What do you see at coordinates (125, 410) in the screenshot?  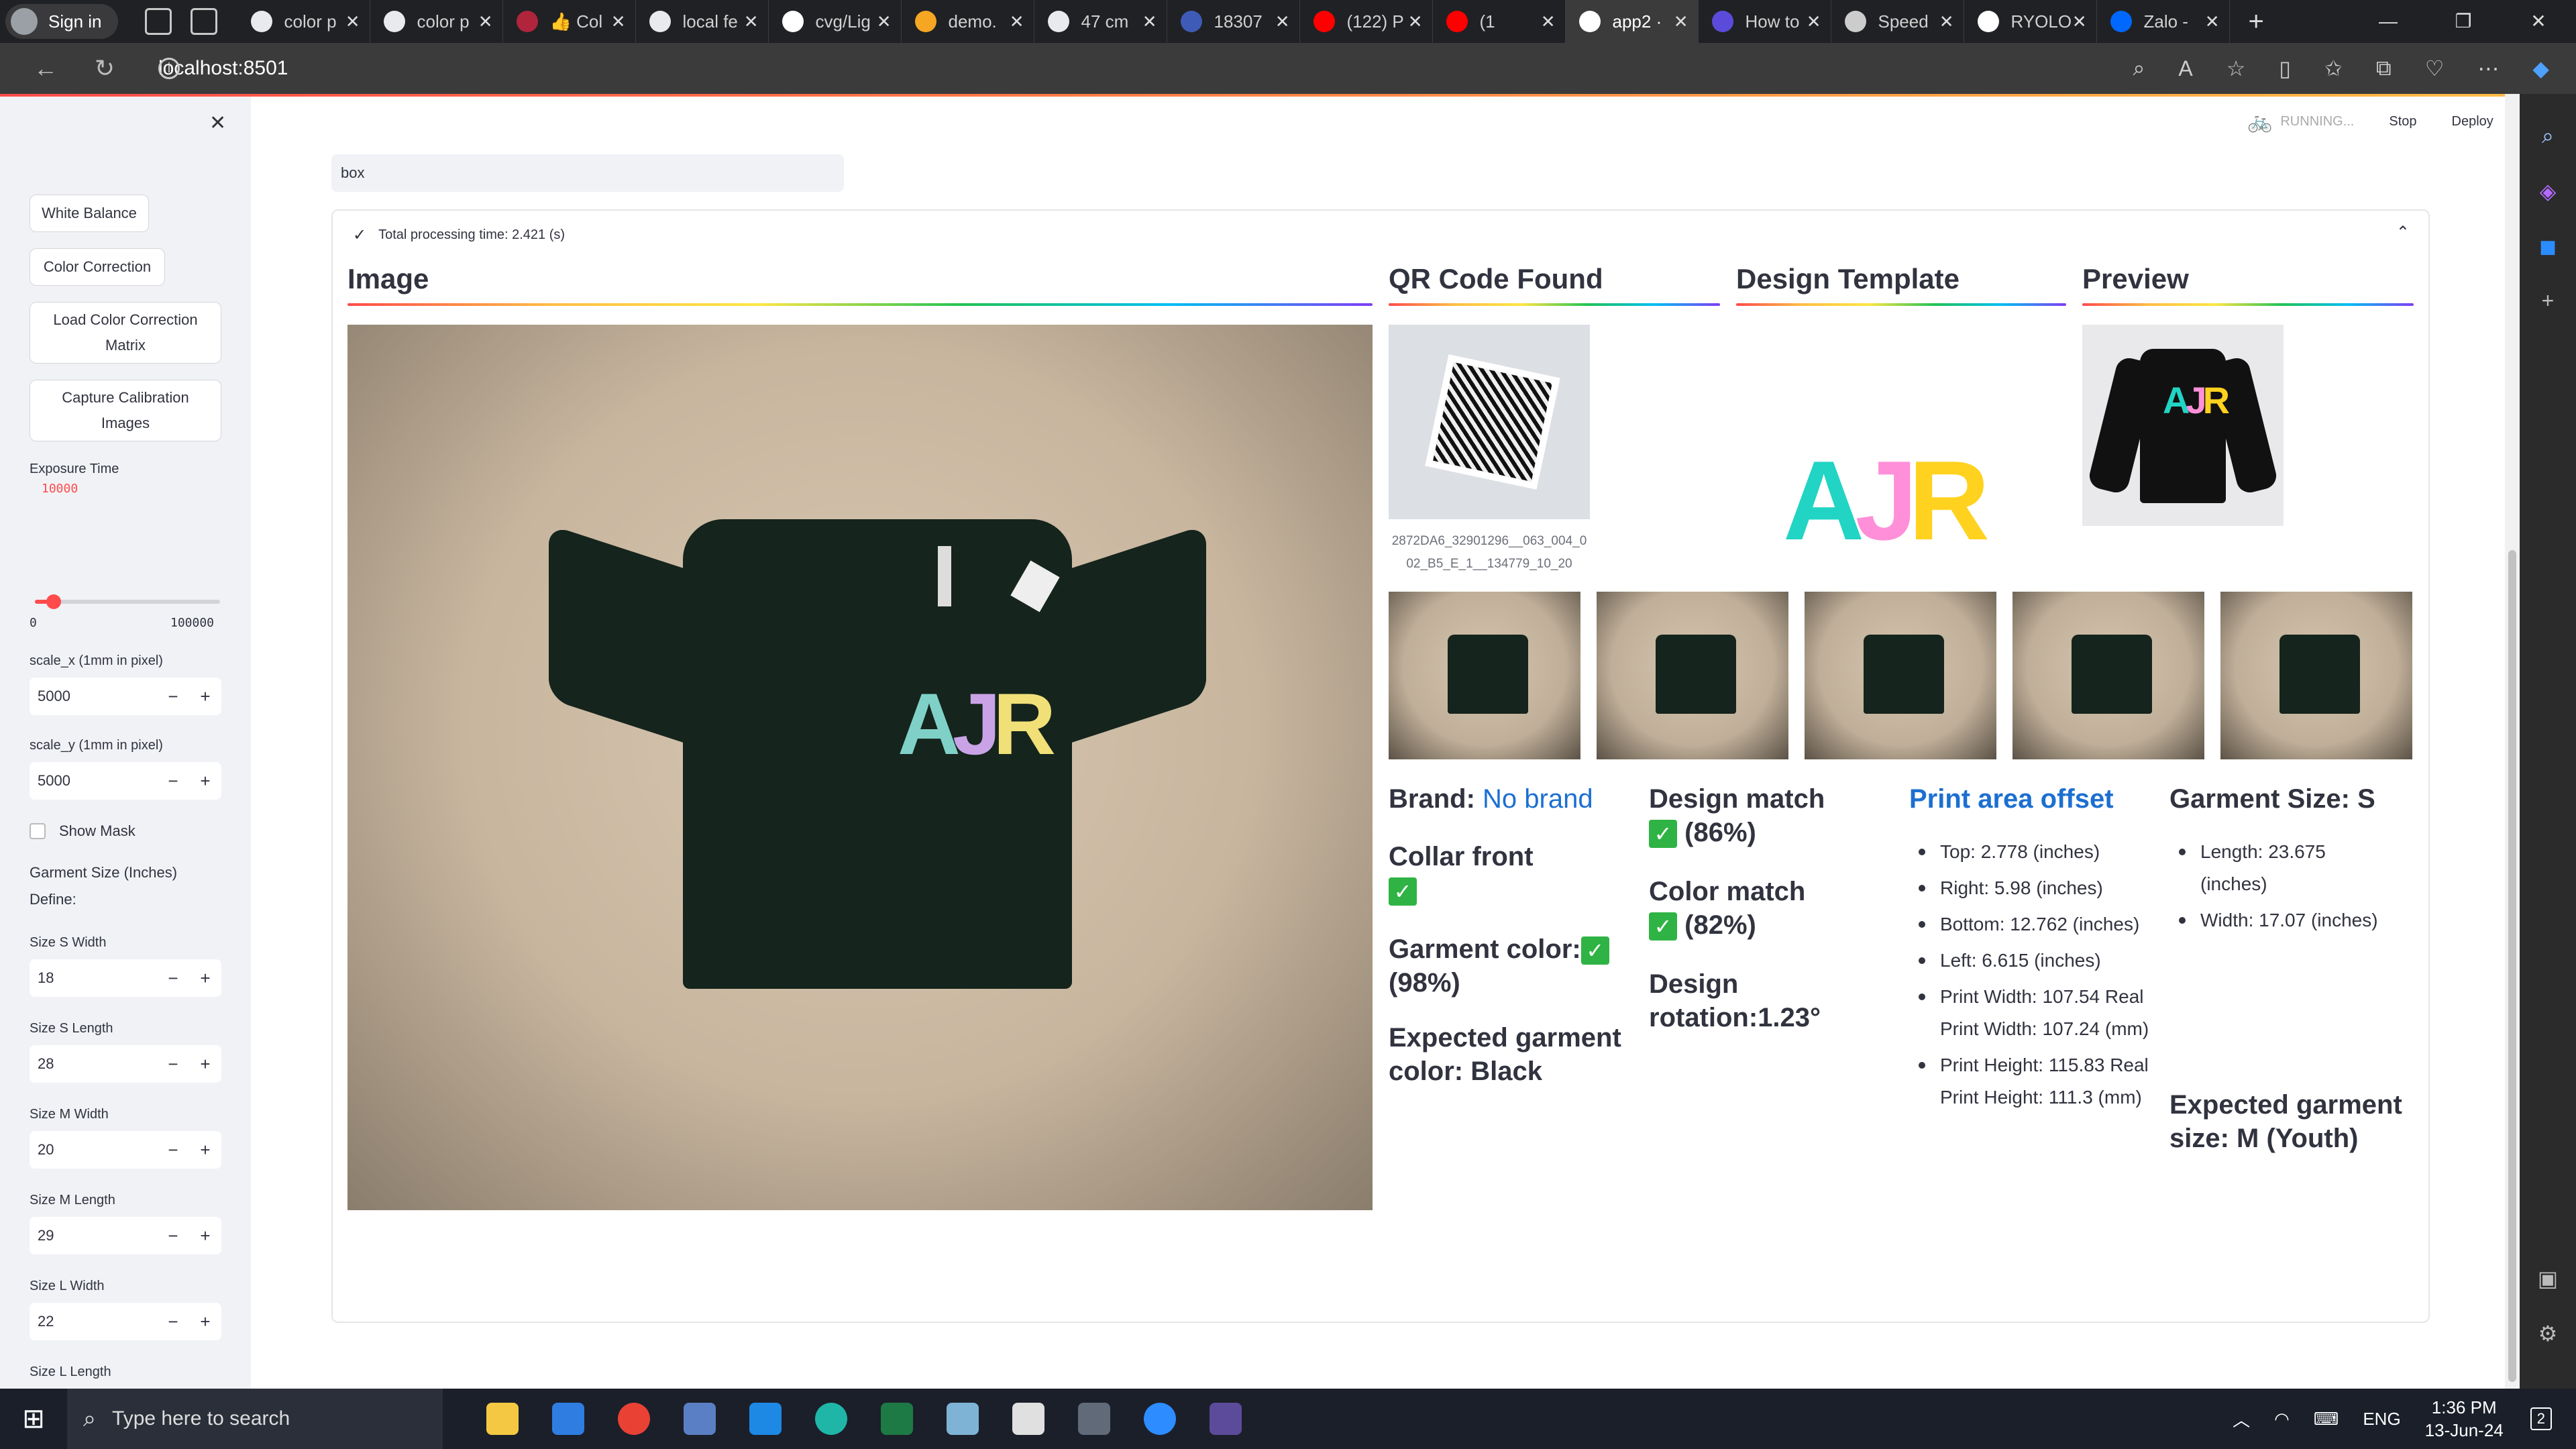 I see `capture-calibration-button: Capture Calibration Images` at bounding box center [125, 410].